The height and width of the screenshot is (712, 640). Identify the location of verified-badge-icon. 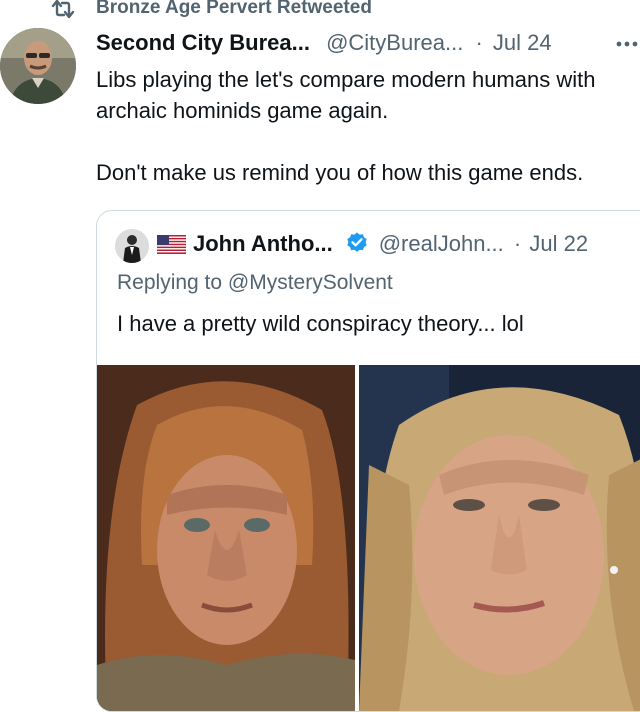
(357, 242).